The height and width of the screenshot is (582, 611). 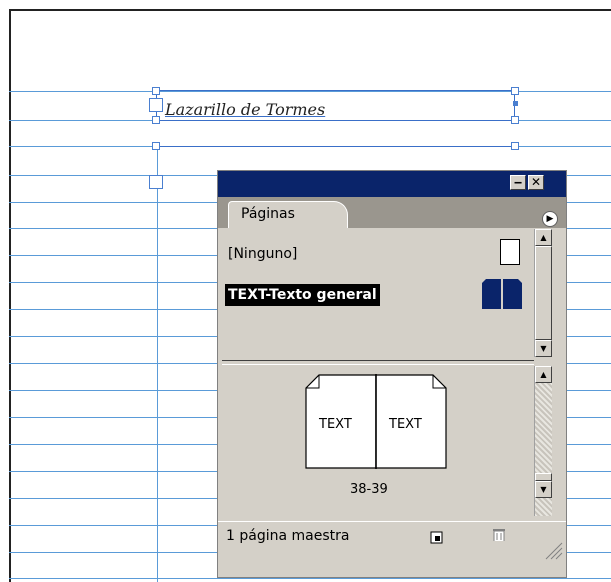 What do you see at coordinates (288, 536) in the screenshot?
I see `master-count-status: 1 página maestra` at bounding box center [288, 536].